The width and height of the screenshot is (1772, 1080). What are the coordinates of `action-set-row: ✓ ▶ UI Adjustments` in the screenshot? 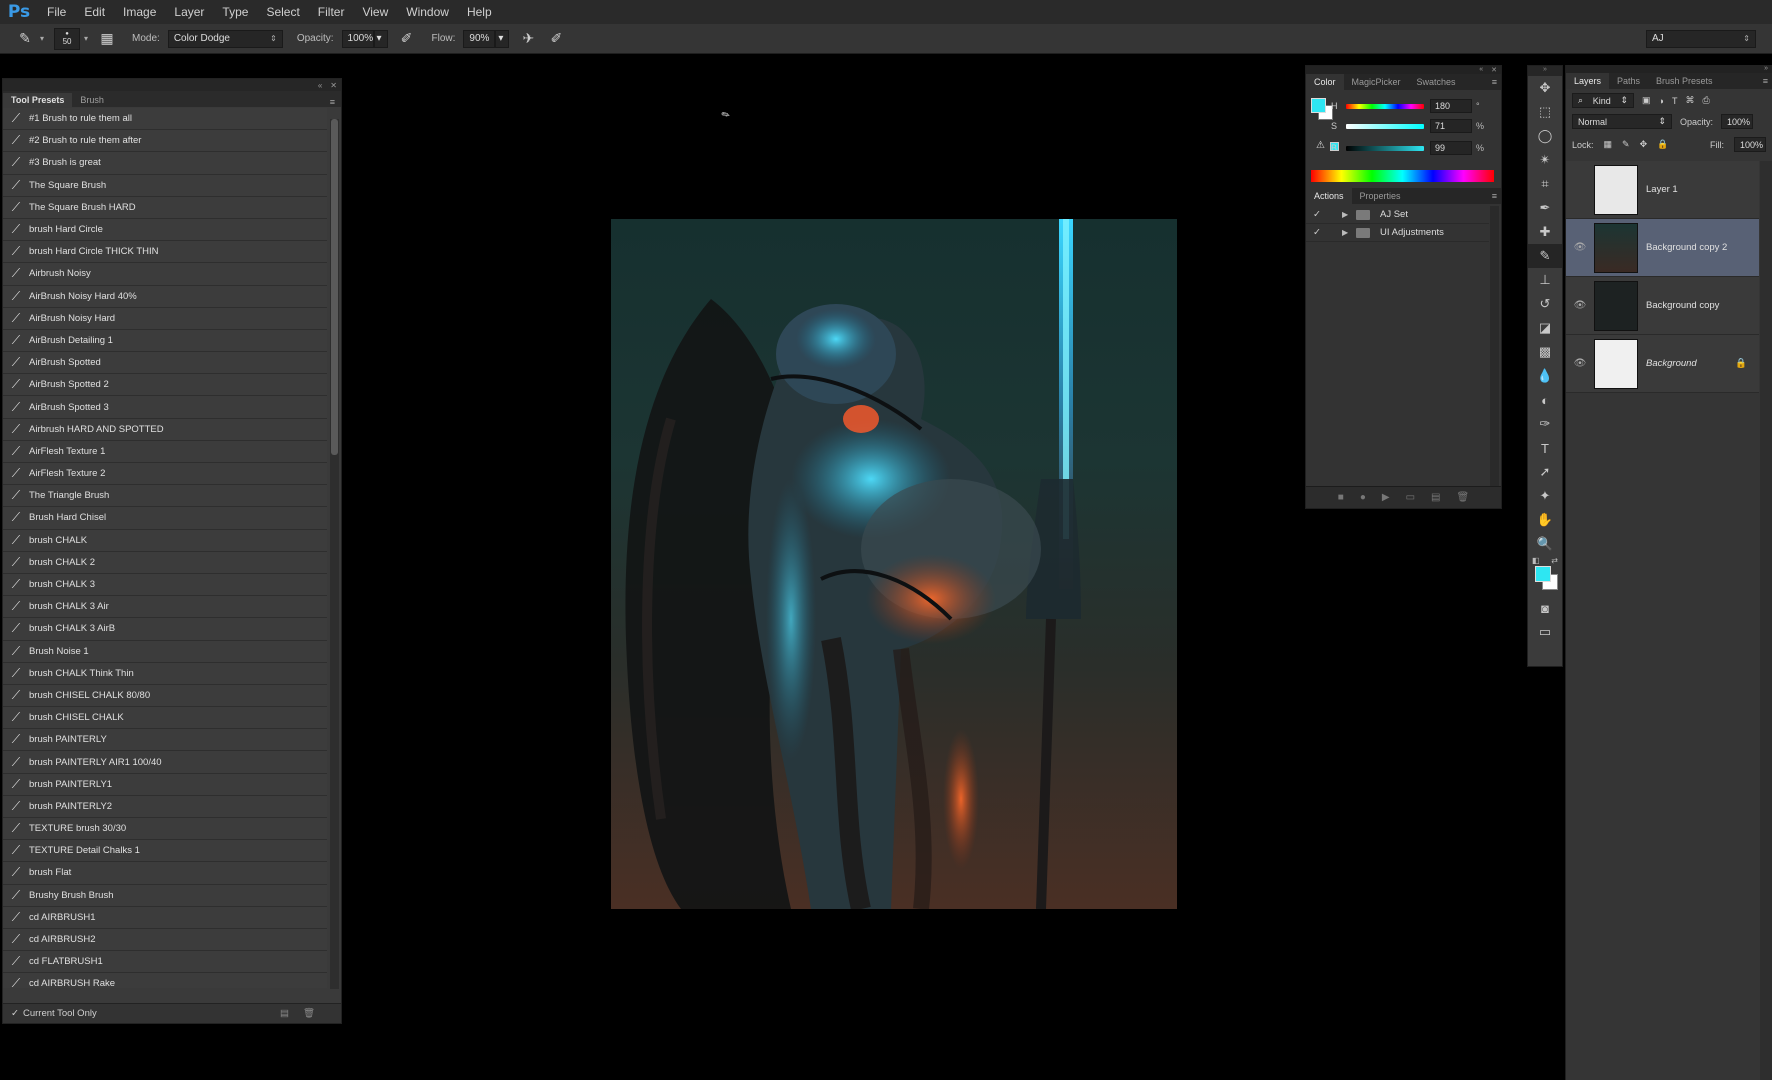 It's located at (1397, 233).